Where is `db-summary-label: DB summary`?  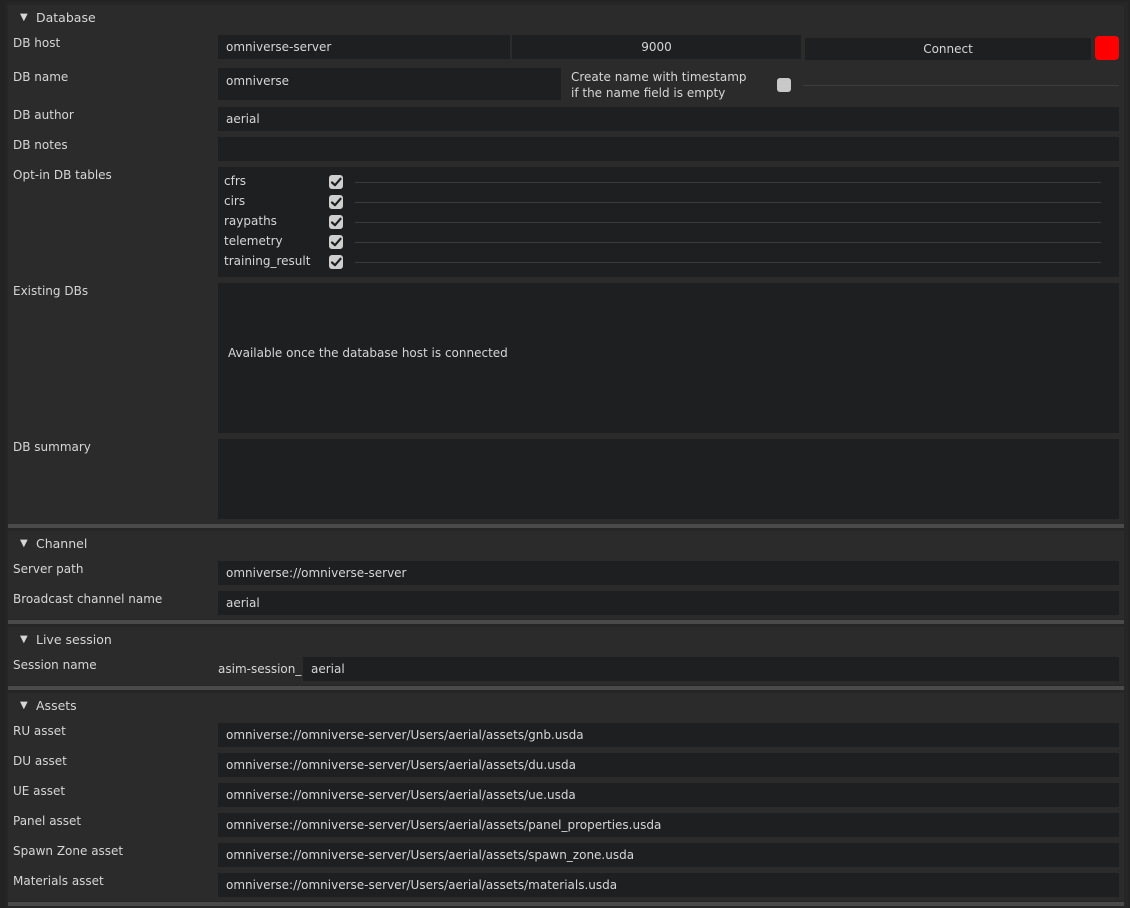
db-summary-label: DB summary is located at coordinates (52, 447).